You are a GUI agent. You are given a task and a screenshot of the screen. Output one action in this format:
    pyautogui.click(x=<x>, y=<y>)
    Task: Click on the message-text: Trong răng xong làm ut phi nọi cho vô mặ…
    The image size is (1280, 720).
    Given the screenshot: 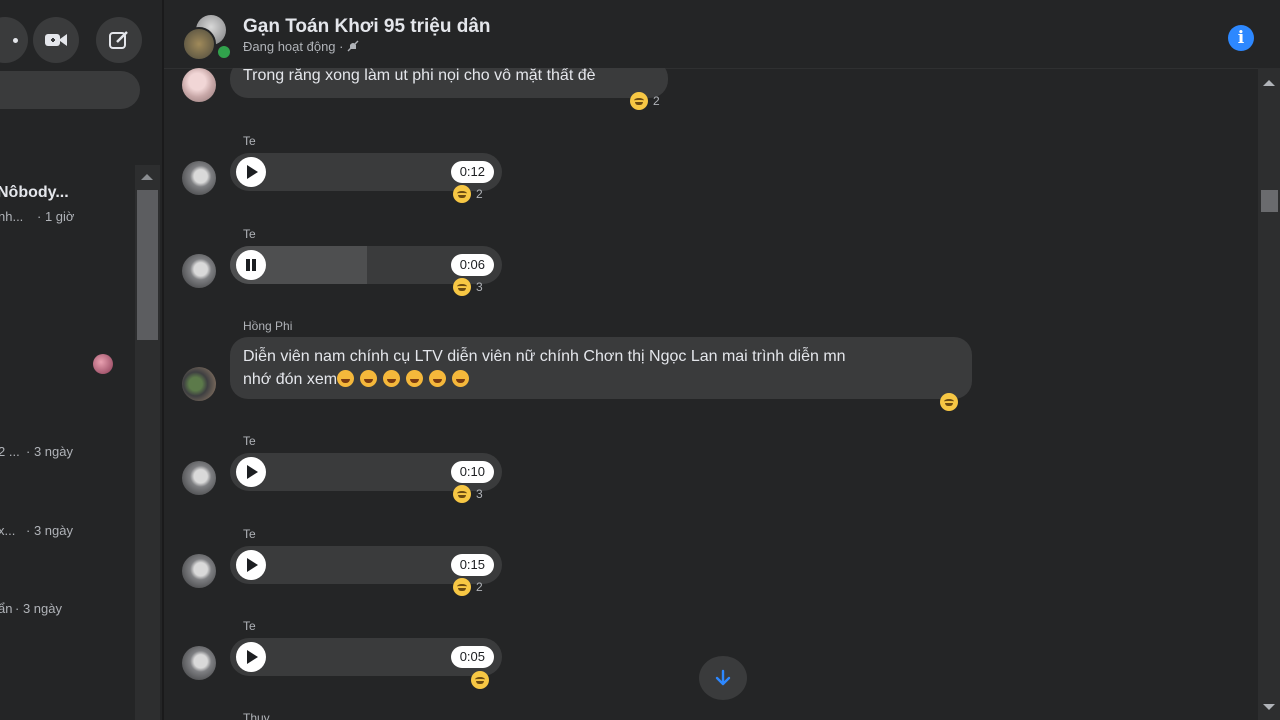 What is the action you would take?
    pyautogui.click(x=419, y=76)
    